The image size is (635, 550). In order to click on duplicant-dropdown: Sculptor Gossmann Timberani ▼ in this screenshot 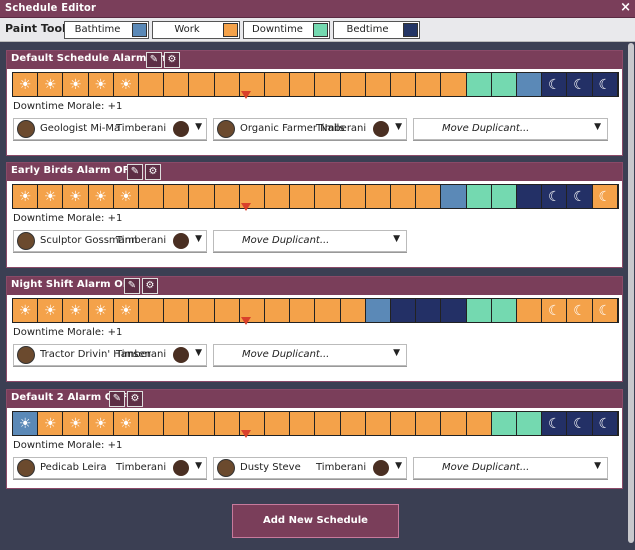, I will do `click(110, 241)`.